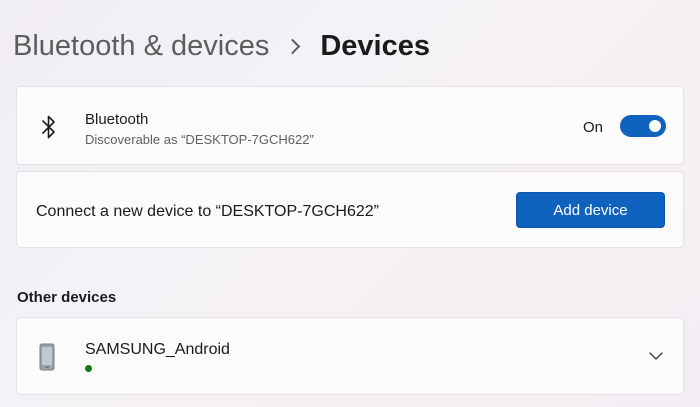  I want to click on bluetooth-toggle-label: On, so click(593, 127).